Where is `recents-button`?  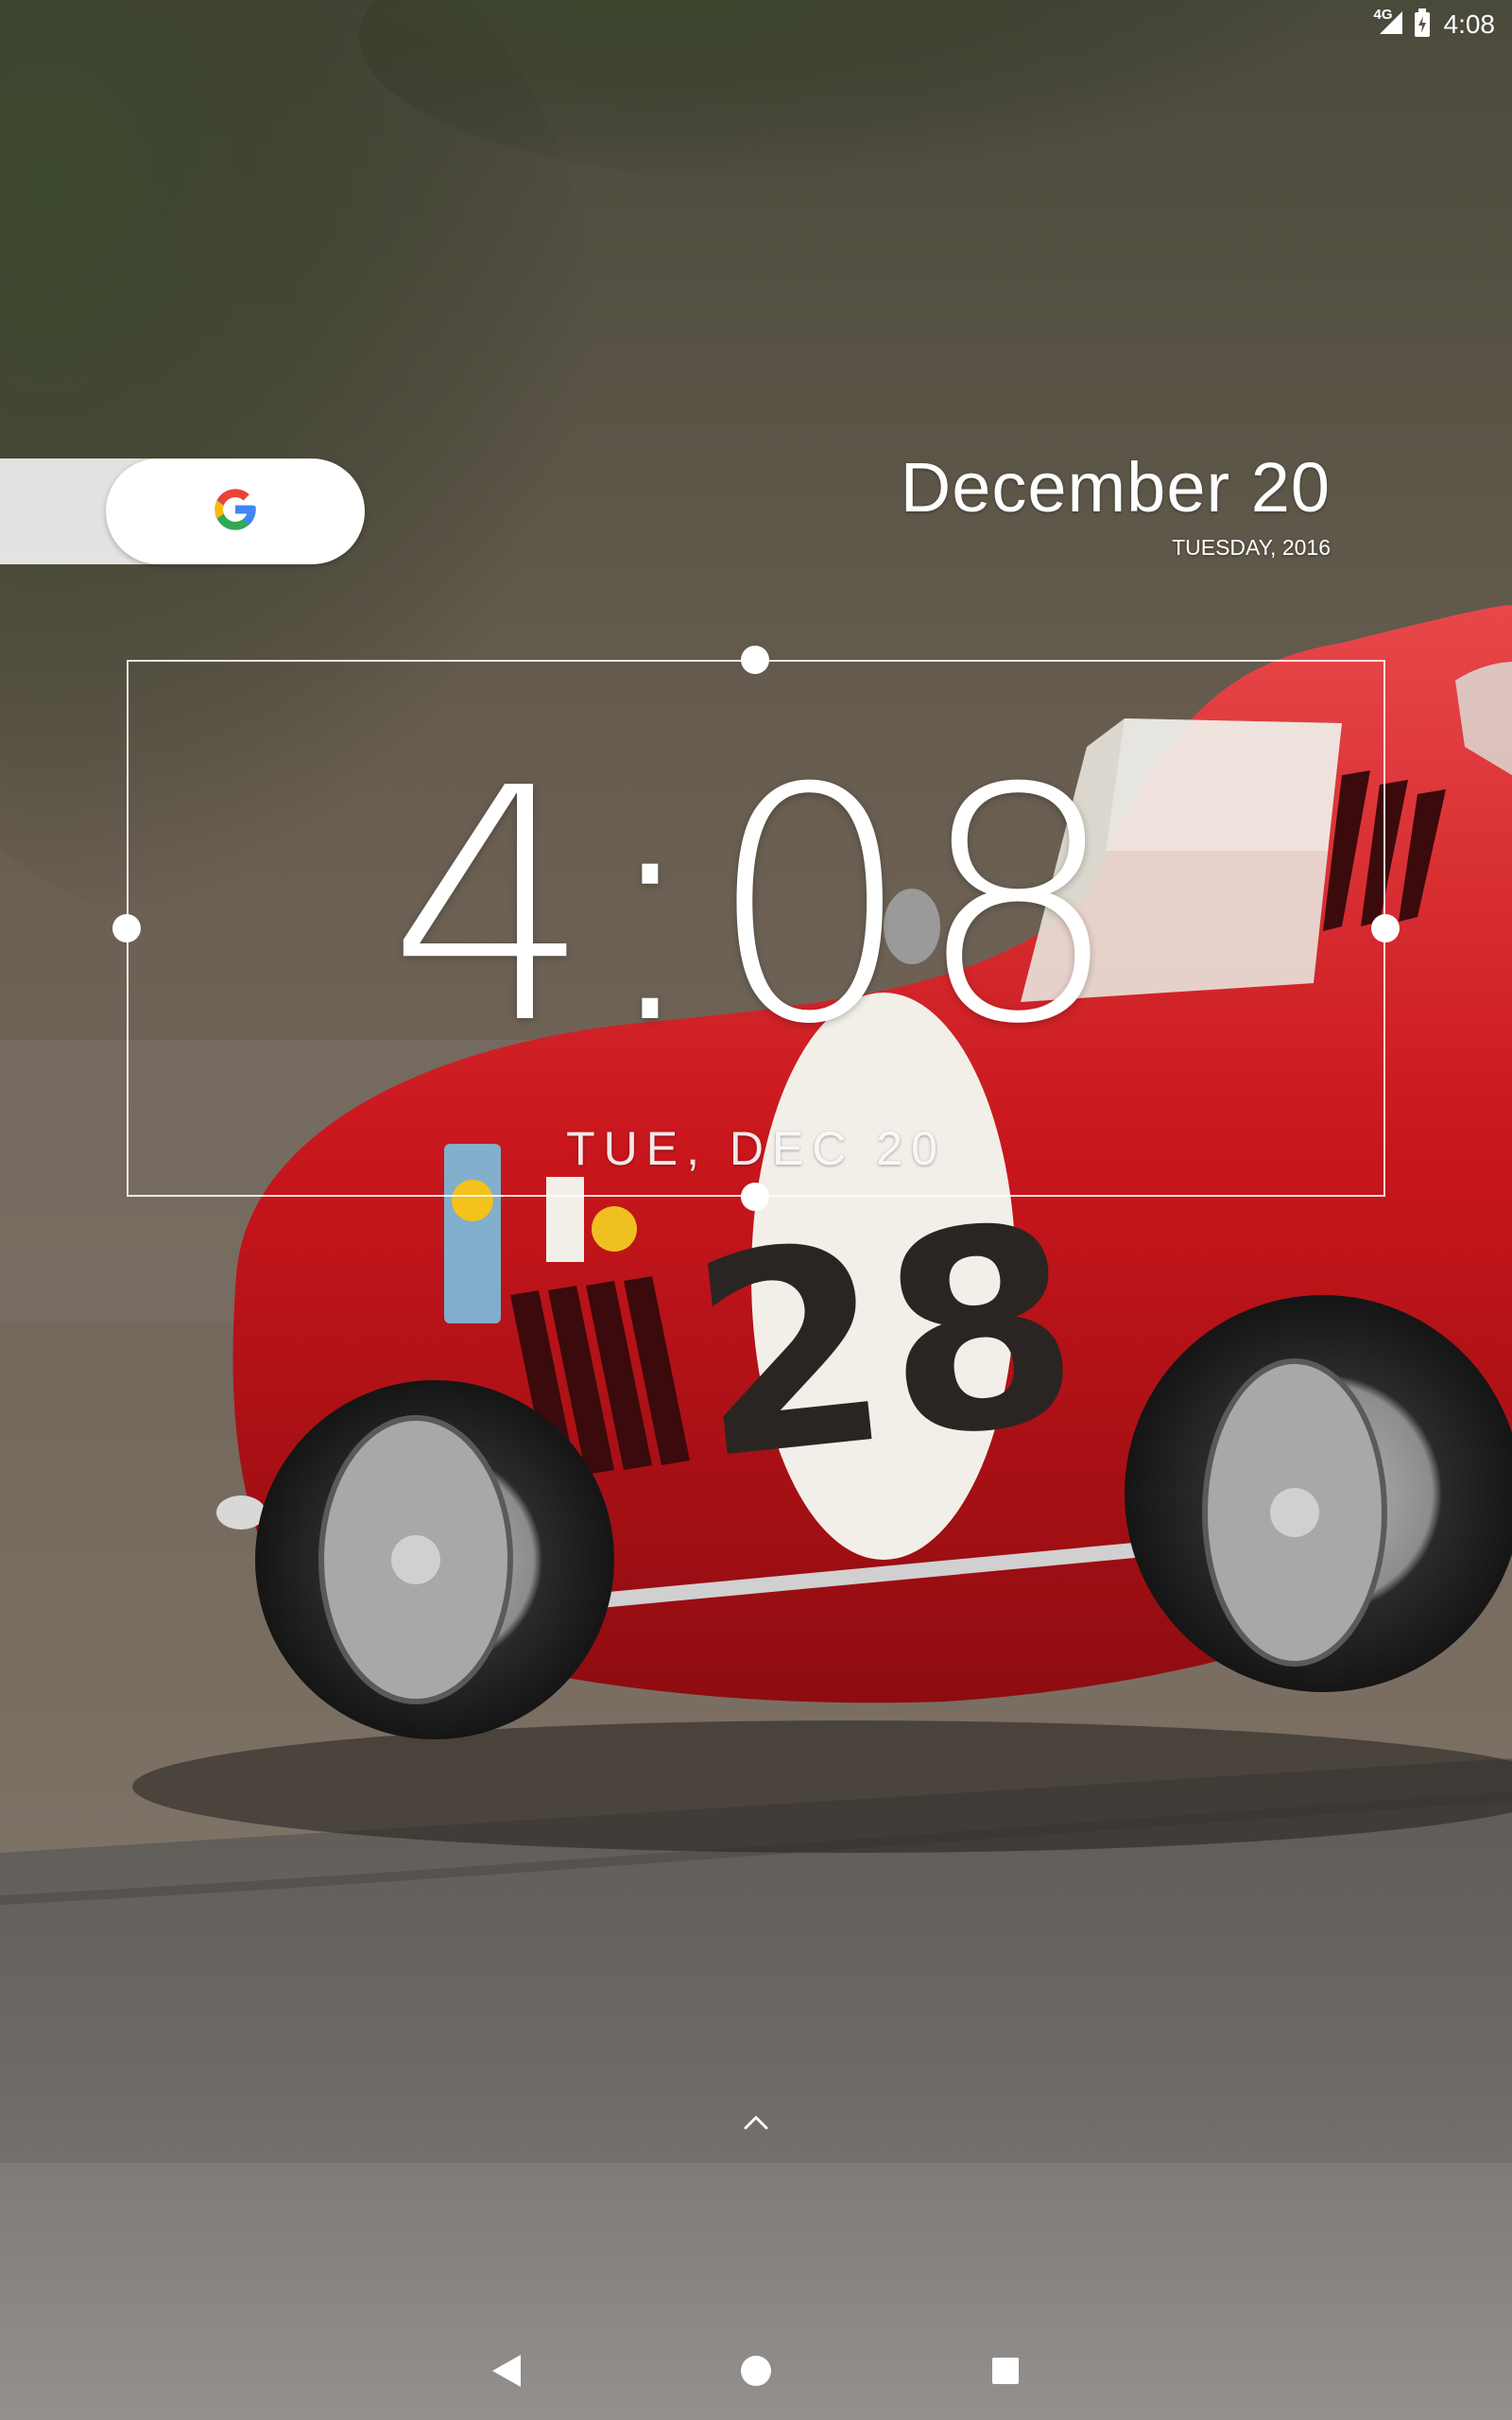 recents-button is located at coordinates (1005, 2373).